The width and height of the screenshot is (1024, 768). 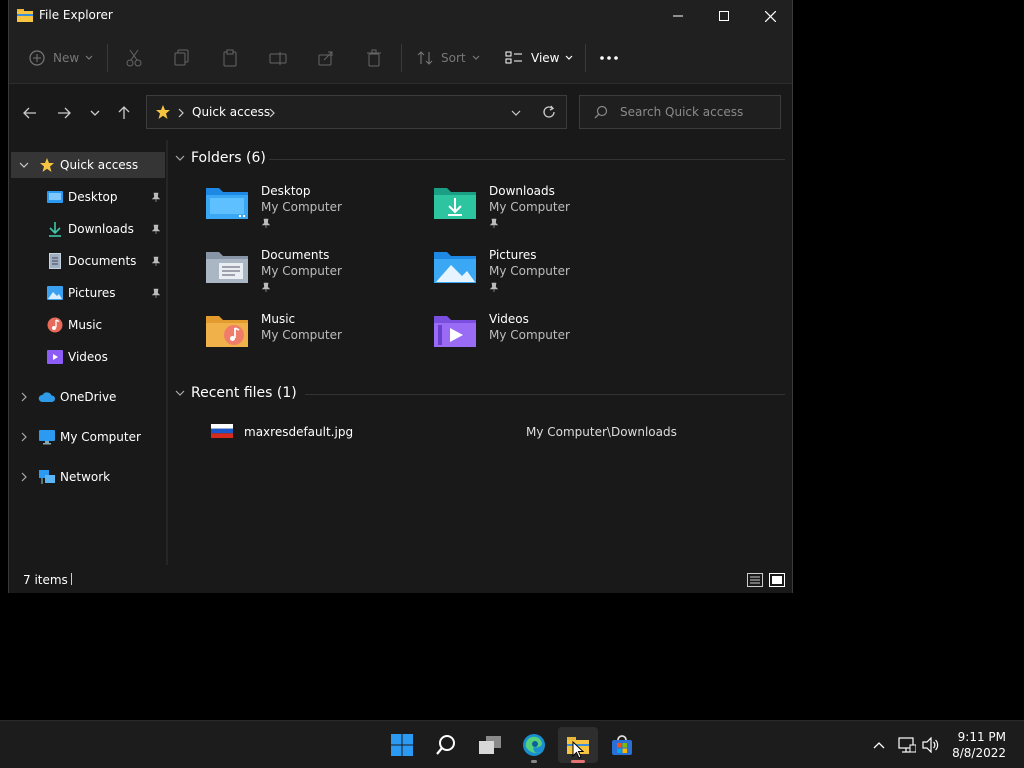 I want to click on share-button, so click(x=326, y=58).